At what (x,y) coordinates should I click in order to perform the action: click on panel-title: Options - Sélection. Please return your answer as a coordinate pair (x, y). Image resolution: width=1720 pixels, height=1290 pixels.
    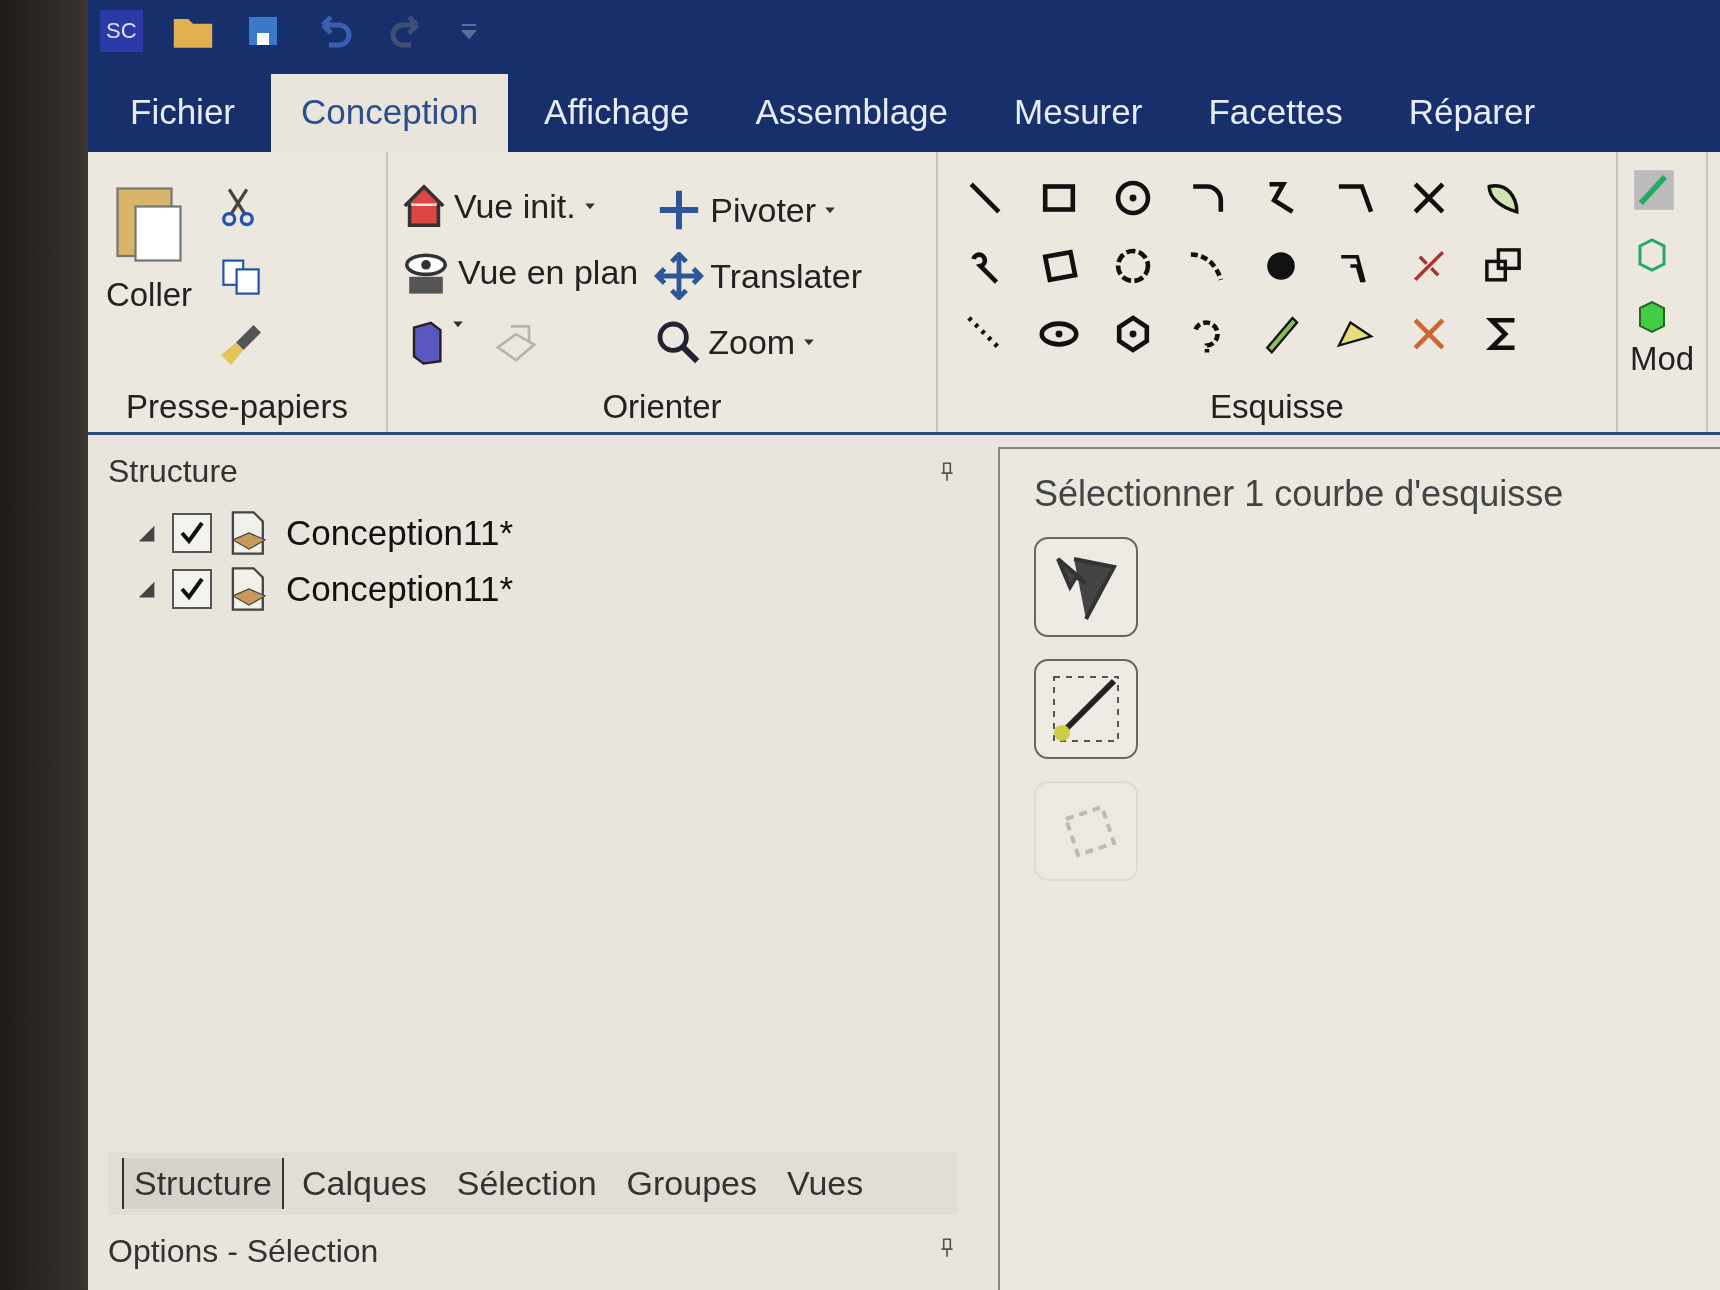
    Looking at the image, I should click on (243, 1251).